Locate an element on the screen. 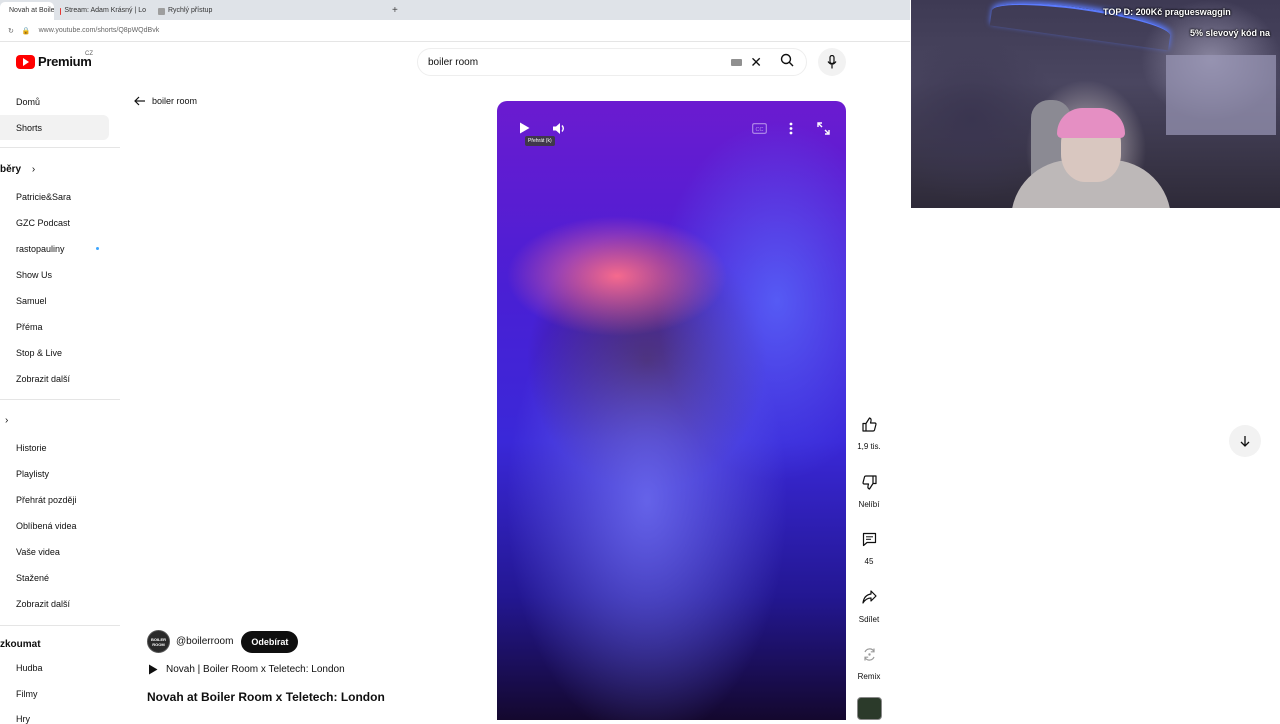 This screenshot has width=1280, height=724. share-arrow-icon is located at coordinates (869, 597).